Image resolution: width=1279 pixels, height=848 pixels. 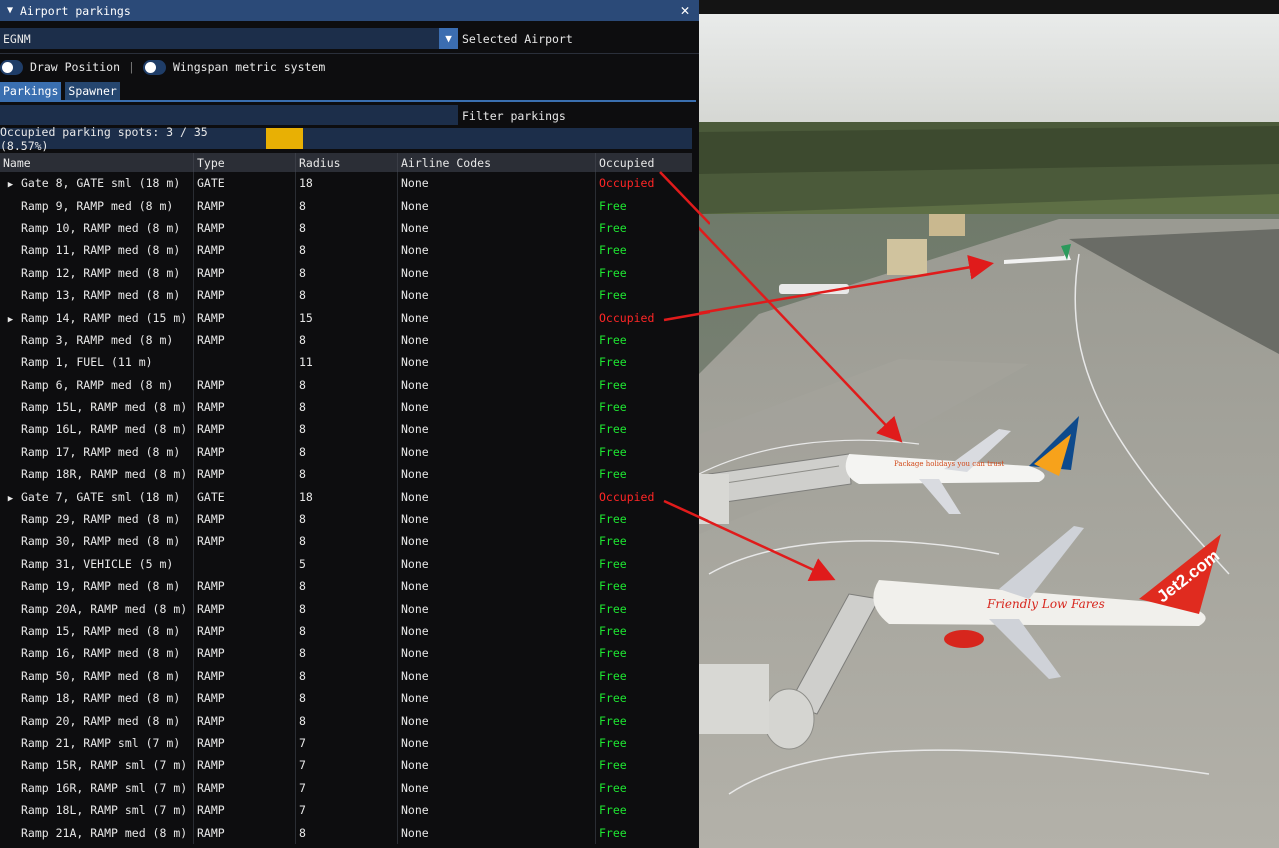 I want to click on filter-input, so click(x=229, y=115).